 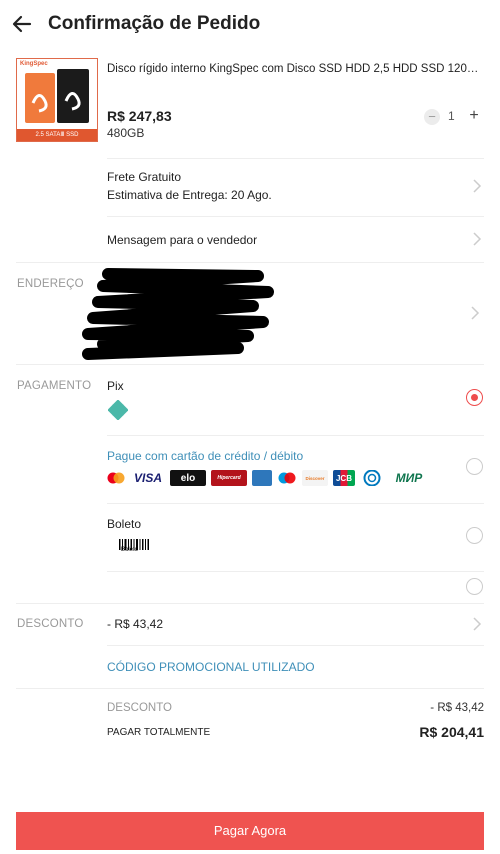 I want to click on payment-option-label: Boleto, so click(x=124, y=524).